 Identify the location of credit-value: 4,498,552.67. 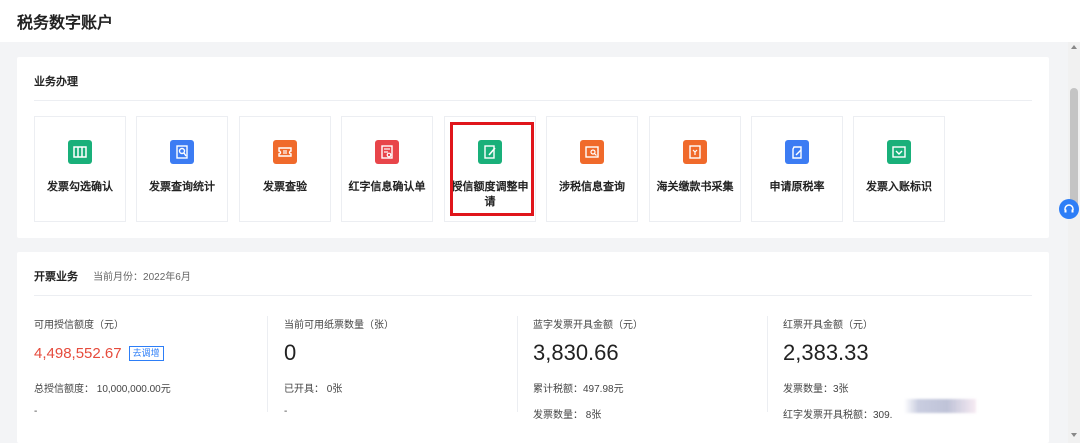
(78, 353).